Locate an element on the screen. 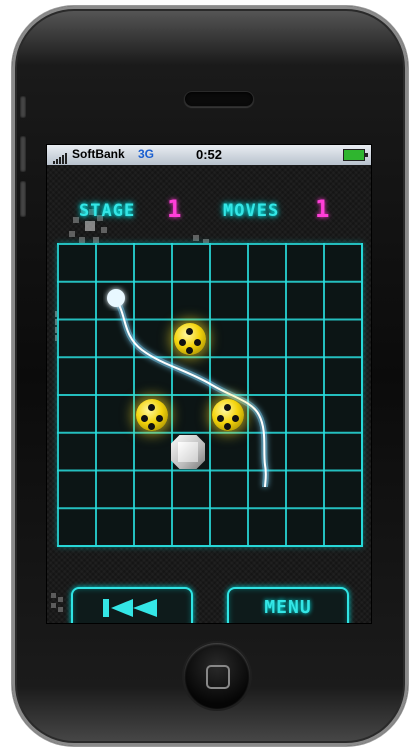  home-button is located at coordinates (217, 676).